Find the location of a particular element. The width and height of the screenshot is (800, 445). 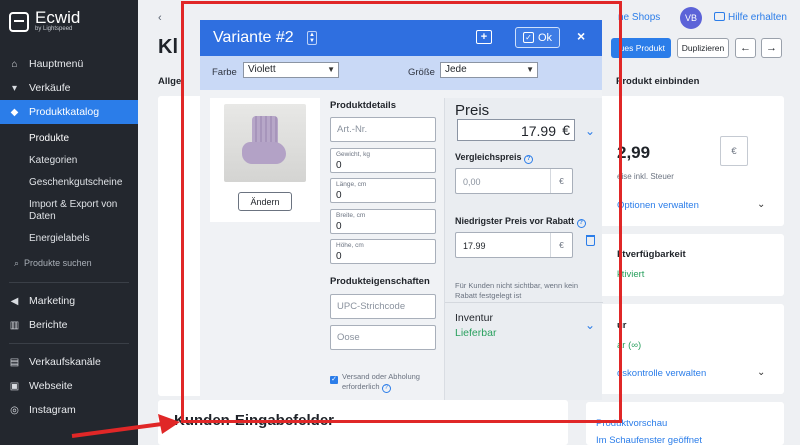

chart-icon: ▥ is located at coordinates (14, 325).